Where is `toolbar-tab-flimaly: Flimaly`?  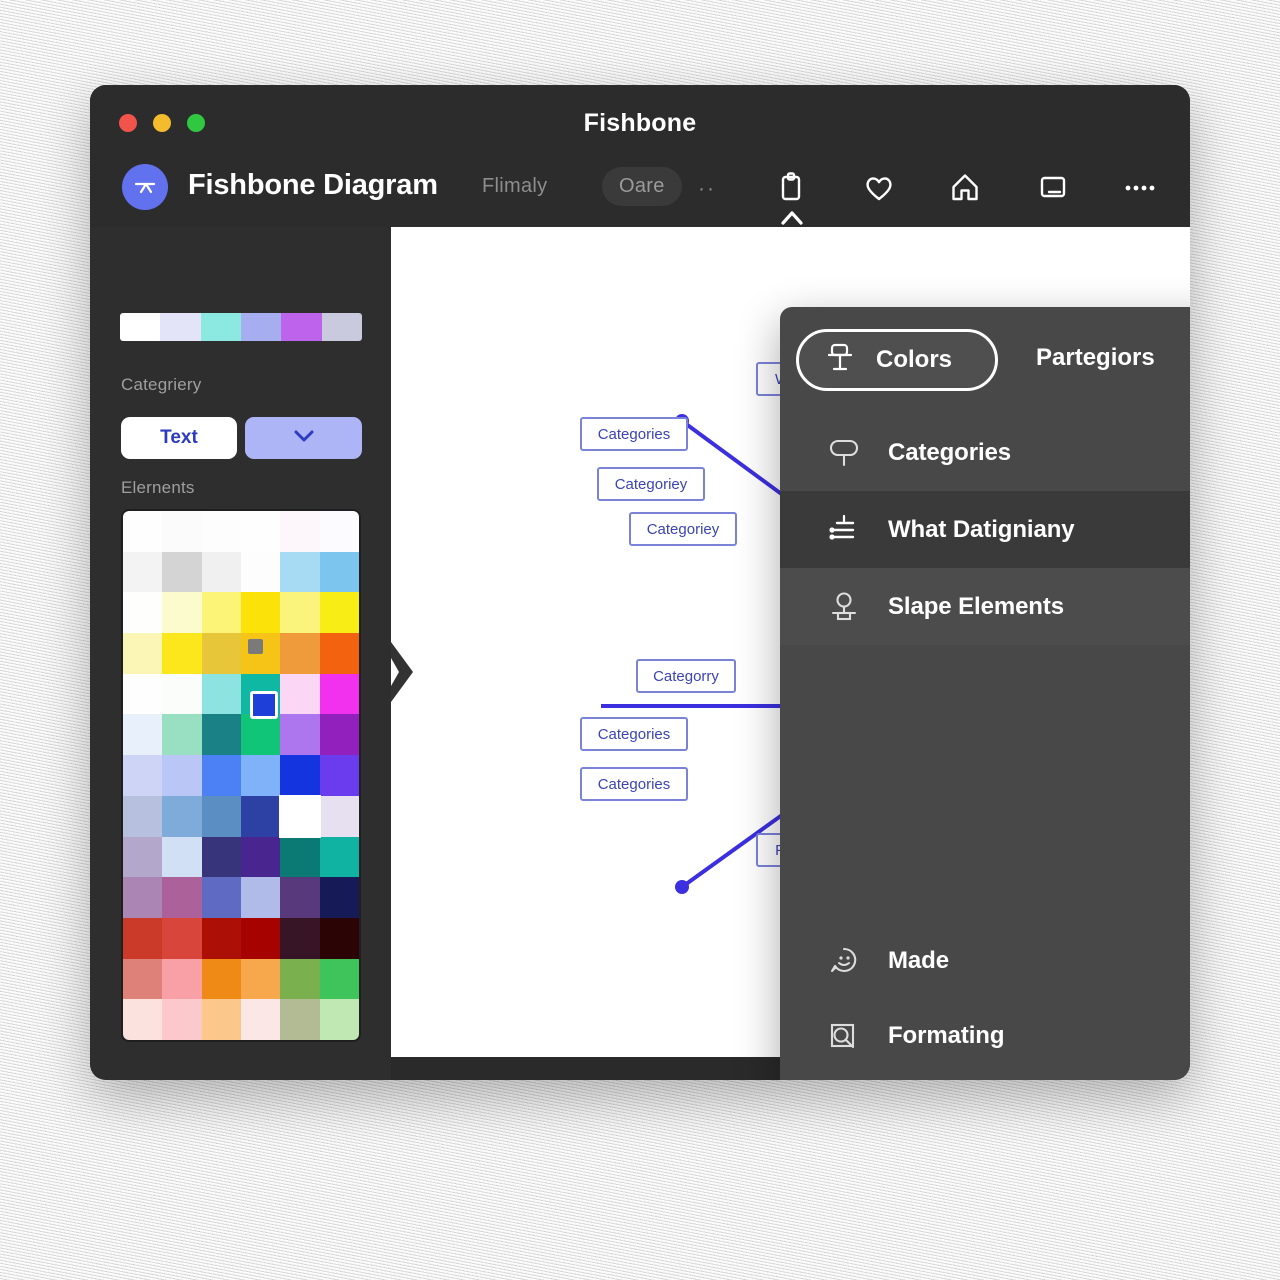
toolbar-tab-flimaly: Flimaly is located at coordinates (514, 186).